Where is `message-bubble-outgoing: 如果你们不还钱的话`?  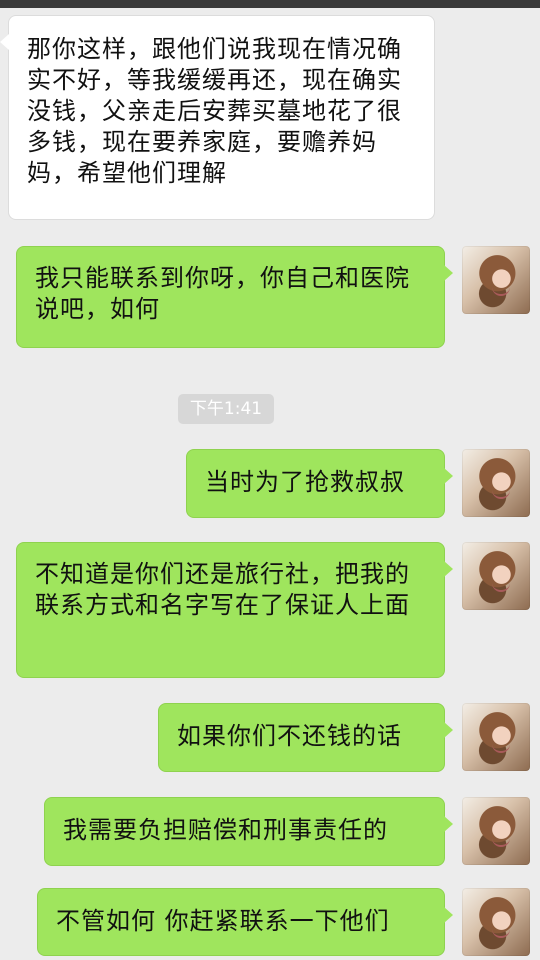 message-bubble-outgoing: 如果你们不还钱的话 is located at coordinates (305, 737).